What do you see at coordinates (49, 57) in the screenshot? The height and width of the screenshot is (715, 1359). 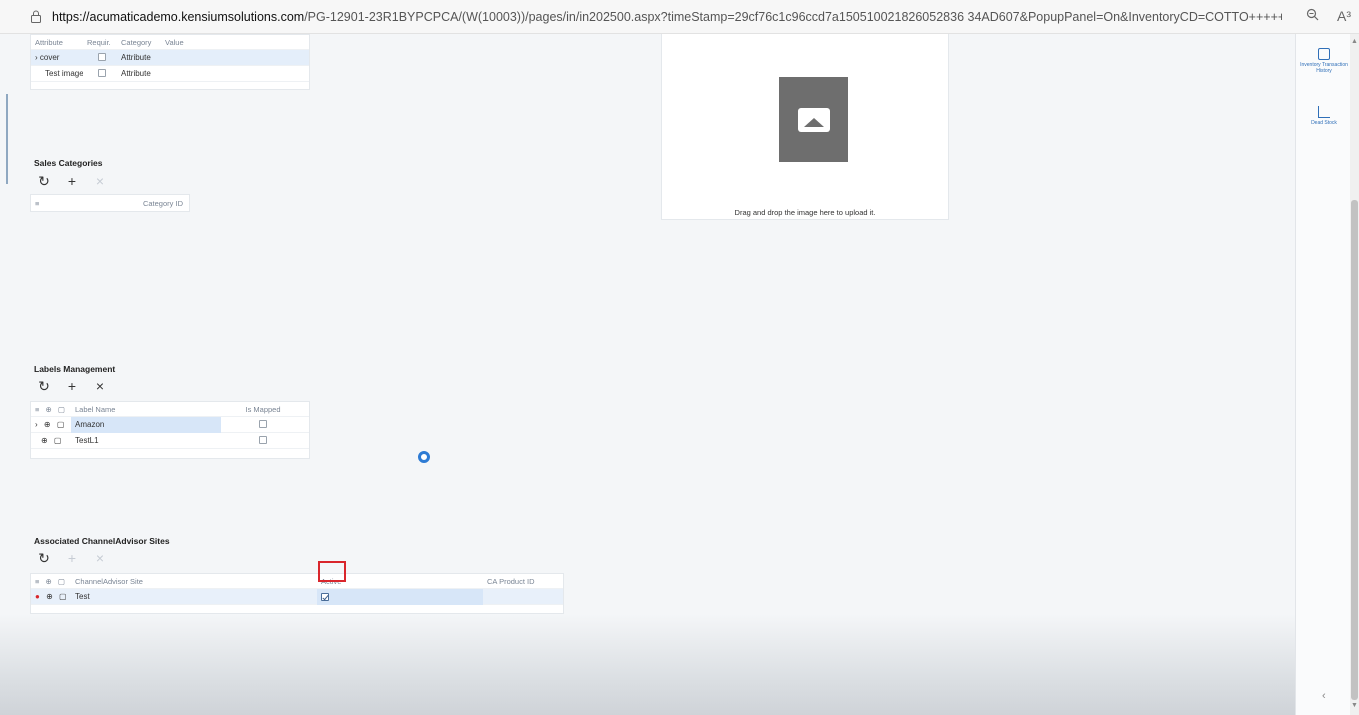 I see `attribute-name: cover` at bounding box center [49, 57].